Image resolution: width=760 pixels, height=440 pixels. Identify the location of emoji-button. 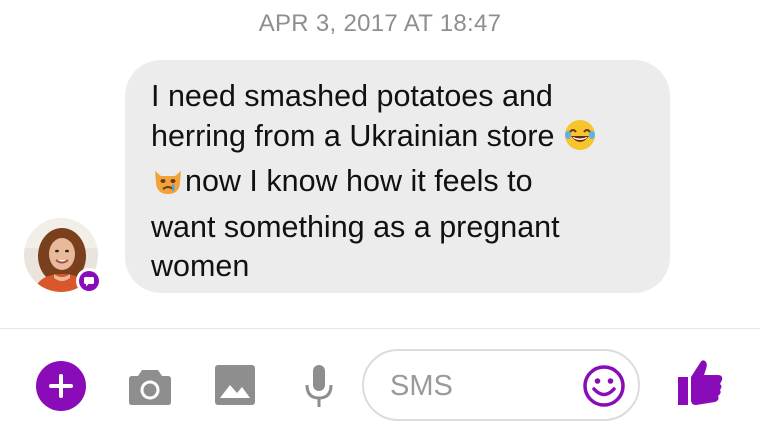
(604, 386).